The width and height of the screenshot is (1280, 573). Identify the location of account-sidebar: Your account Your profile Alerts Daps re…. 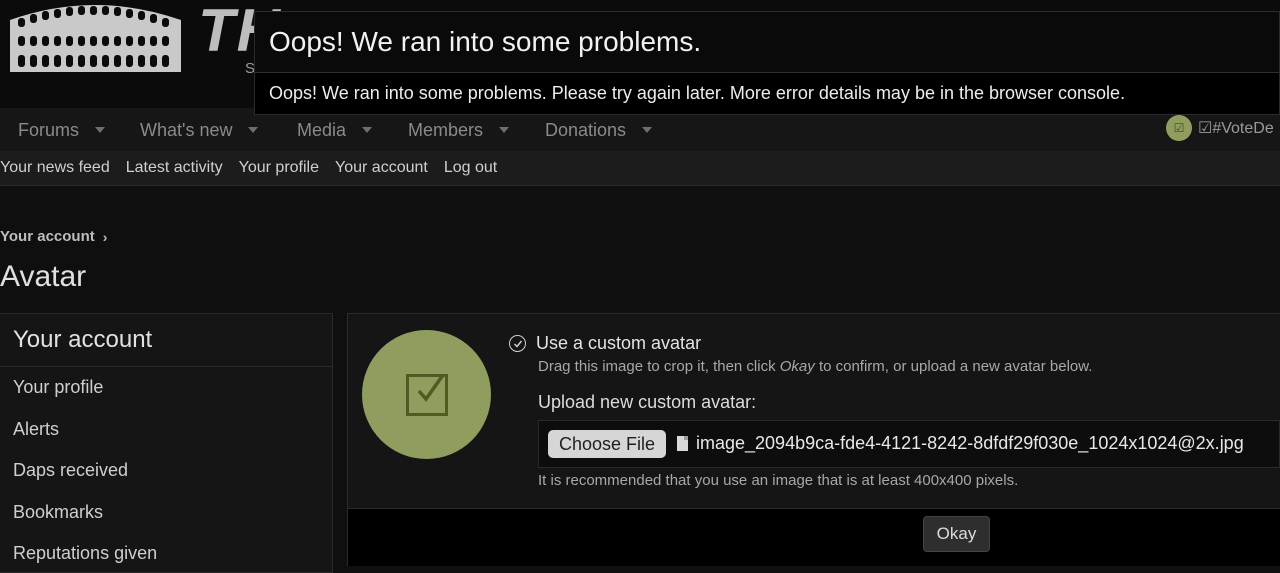
(166, 443).